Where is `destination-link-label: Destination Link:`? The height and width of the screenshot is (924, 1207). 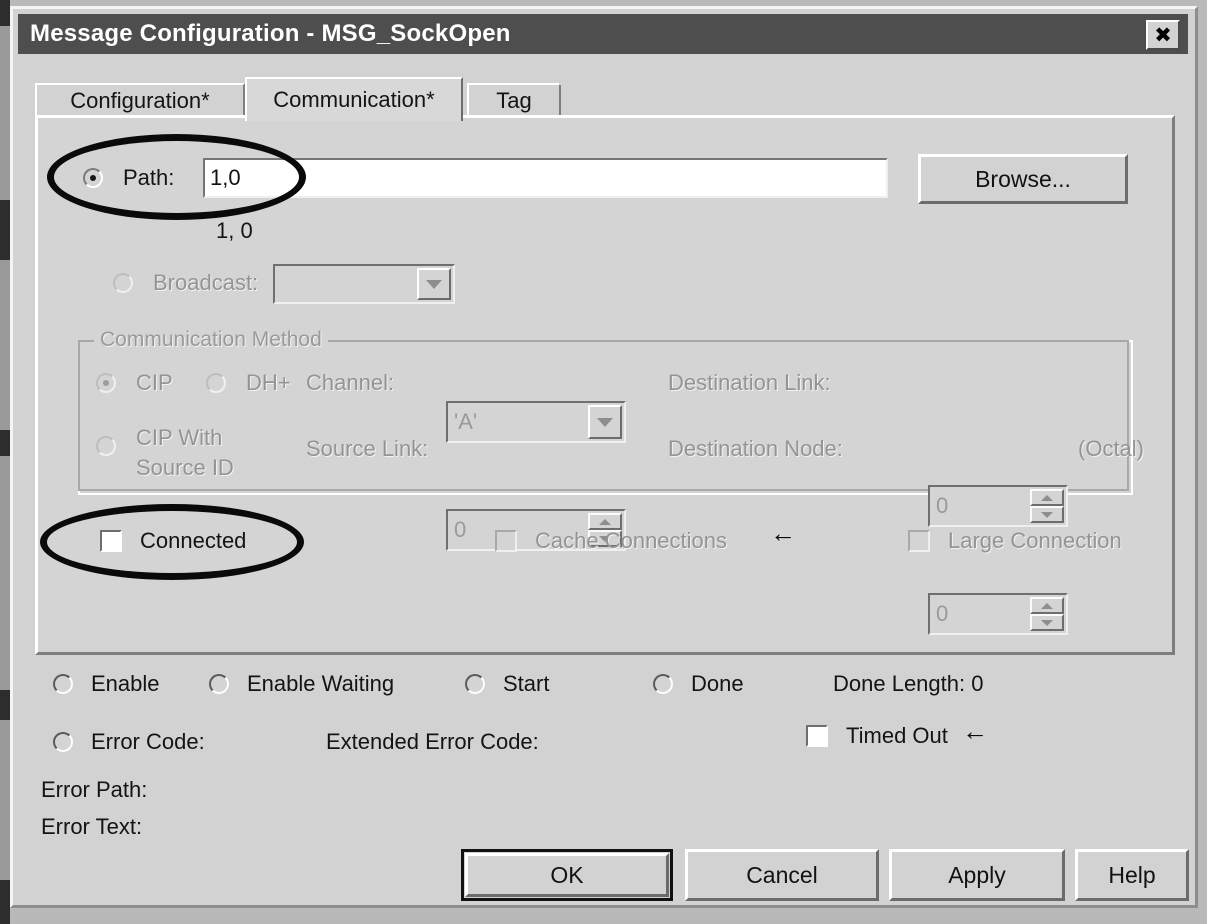 destination-link-label: Destination Link: is located at coordinates (749, 382).